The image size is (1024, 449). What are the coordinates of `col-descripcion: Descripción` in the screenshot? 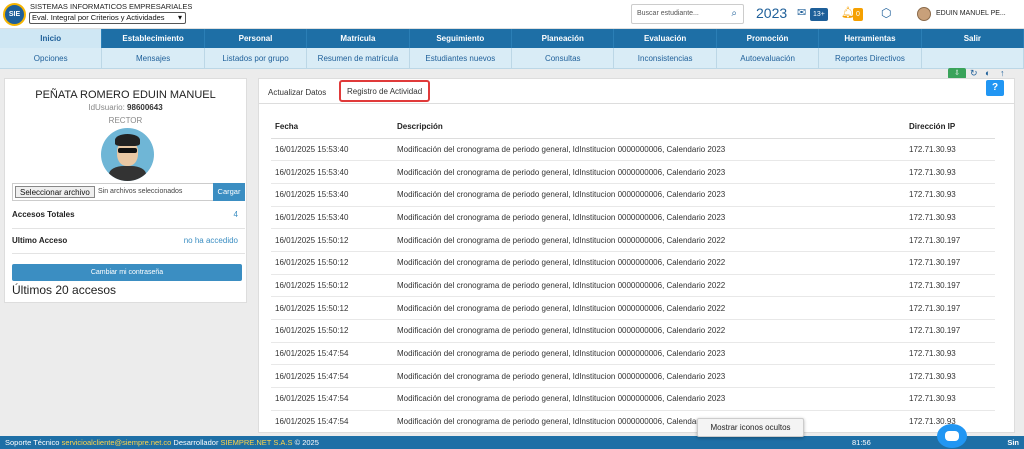 It's located at (649, 127).